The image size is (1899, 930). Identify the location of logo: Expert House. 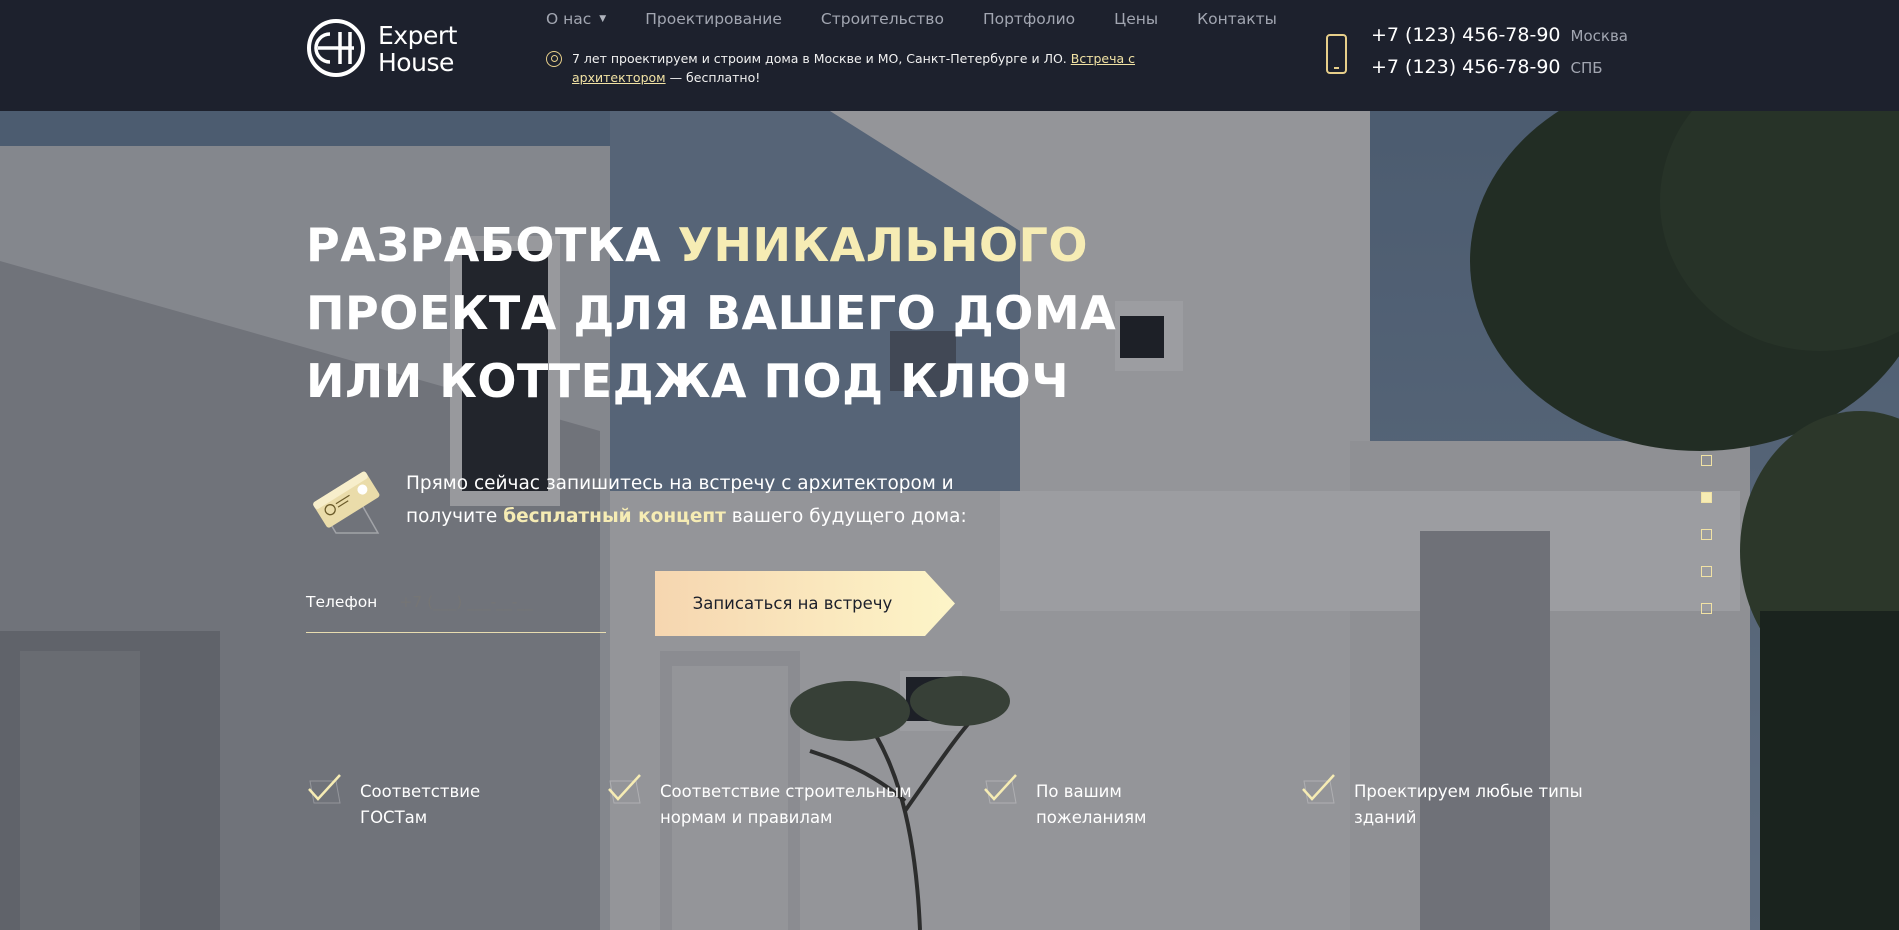
(386, 50).